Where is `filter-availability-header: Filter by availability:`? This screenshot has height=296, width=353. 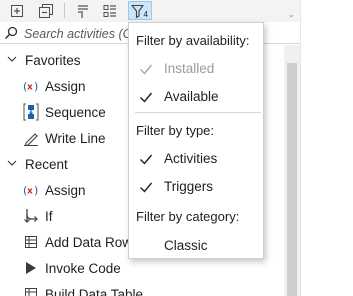 filter-availability-header: Filter by availability: is located at coordinates (193, 40).